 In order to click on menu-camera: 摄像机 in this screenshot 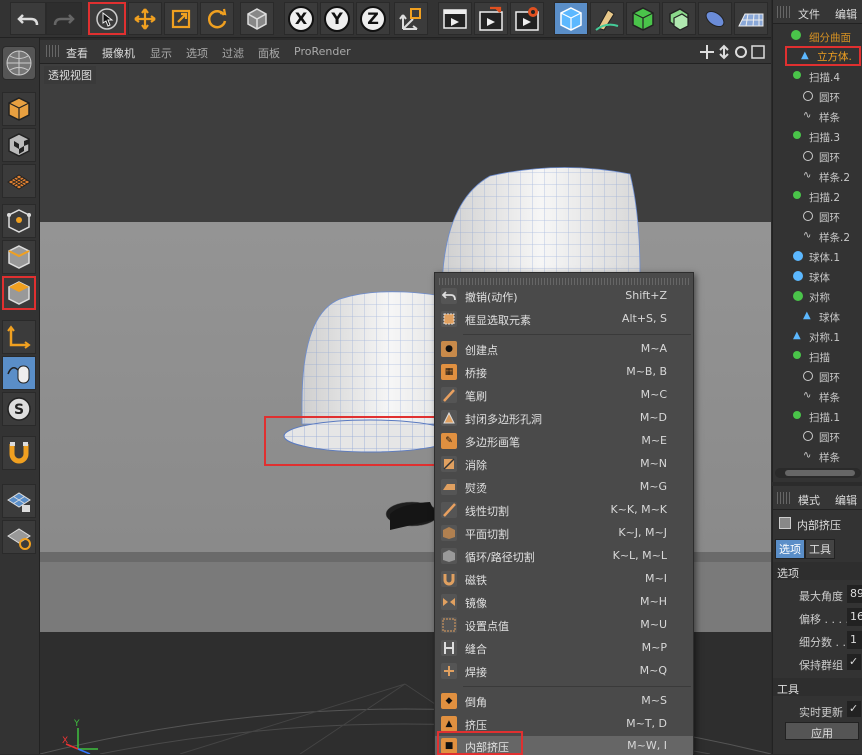, I will do `click(118, 53)`.